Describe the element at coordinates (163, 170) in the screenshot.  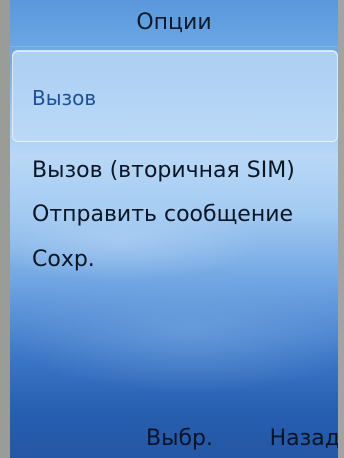
I see `menu-item-call-secondary-sim: Вызов (вторичная SIM)` at that location.